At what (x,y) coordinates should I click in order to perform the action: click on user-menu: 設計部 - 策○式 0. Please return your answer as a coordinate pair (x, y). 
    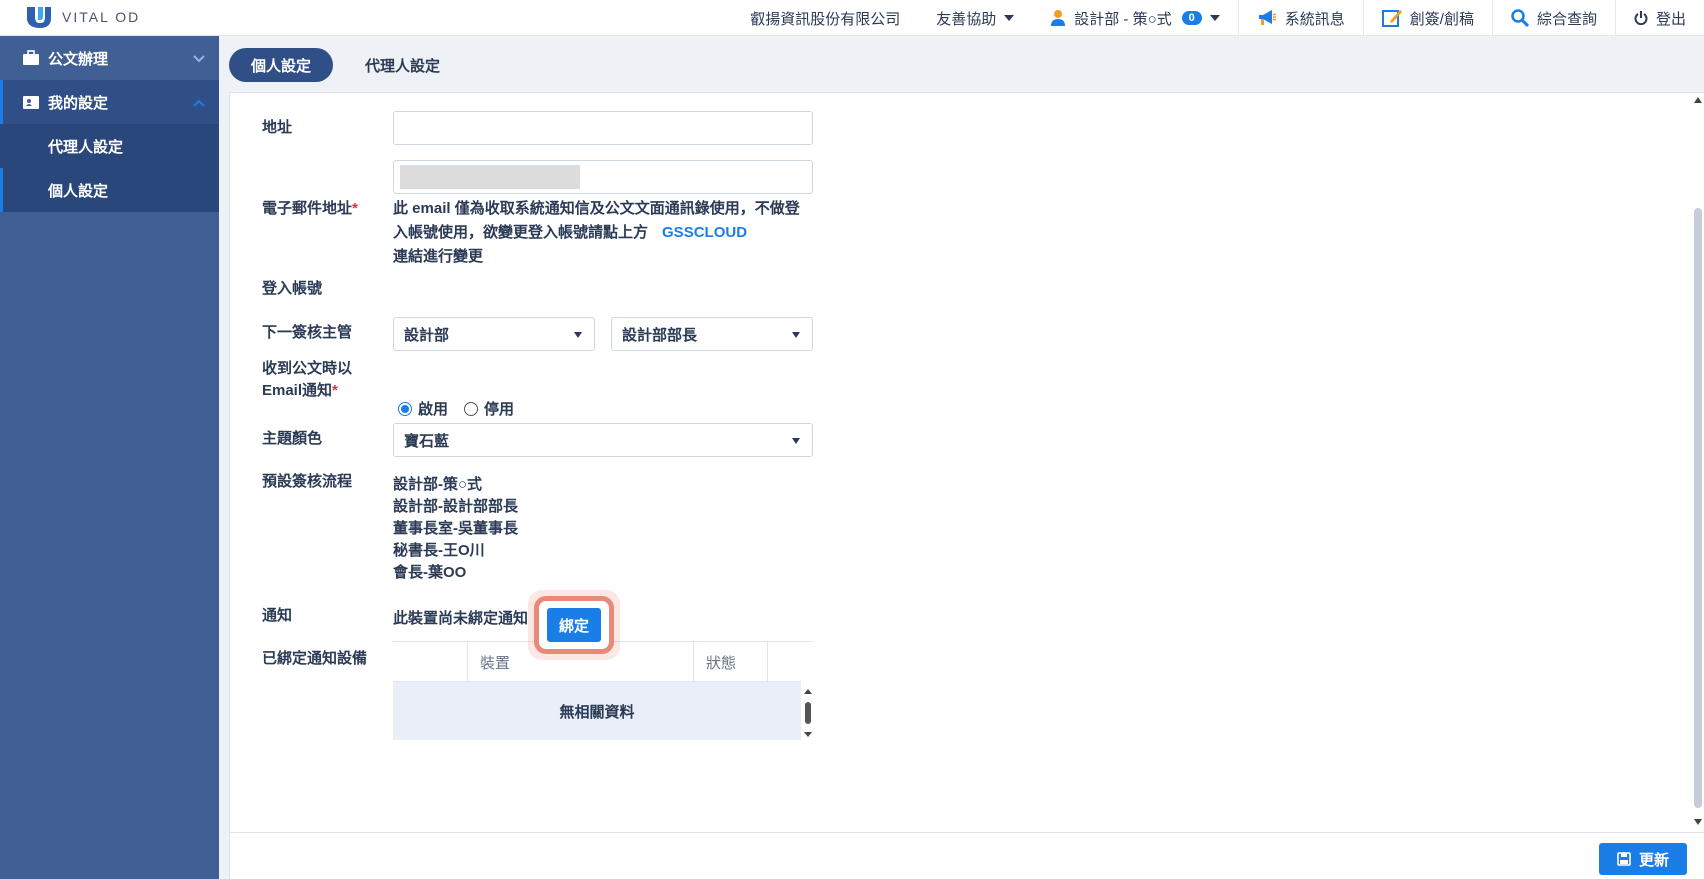
    Looking at the image, I should click on (1135, 18).